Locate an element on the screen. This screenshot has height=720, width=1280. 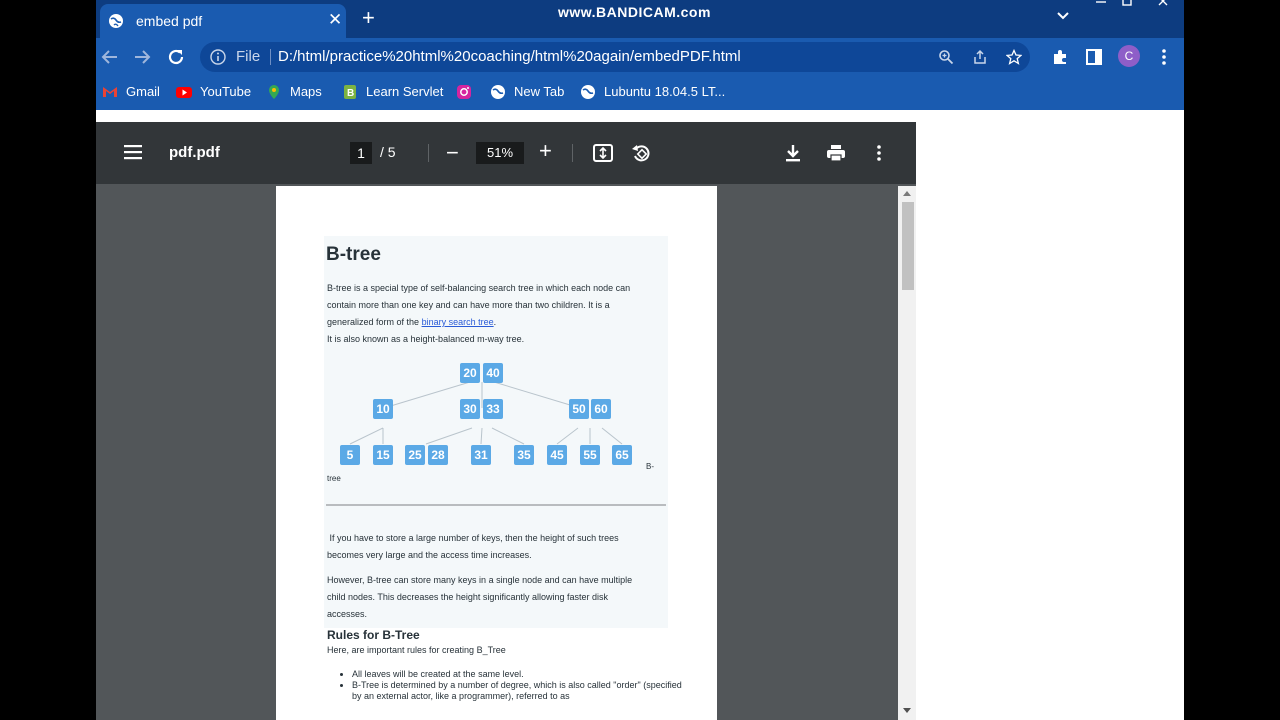
bookmark-learn-servlet: B Learn Servlet is located at coordinates (392, 92).